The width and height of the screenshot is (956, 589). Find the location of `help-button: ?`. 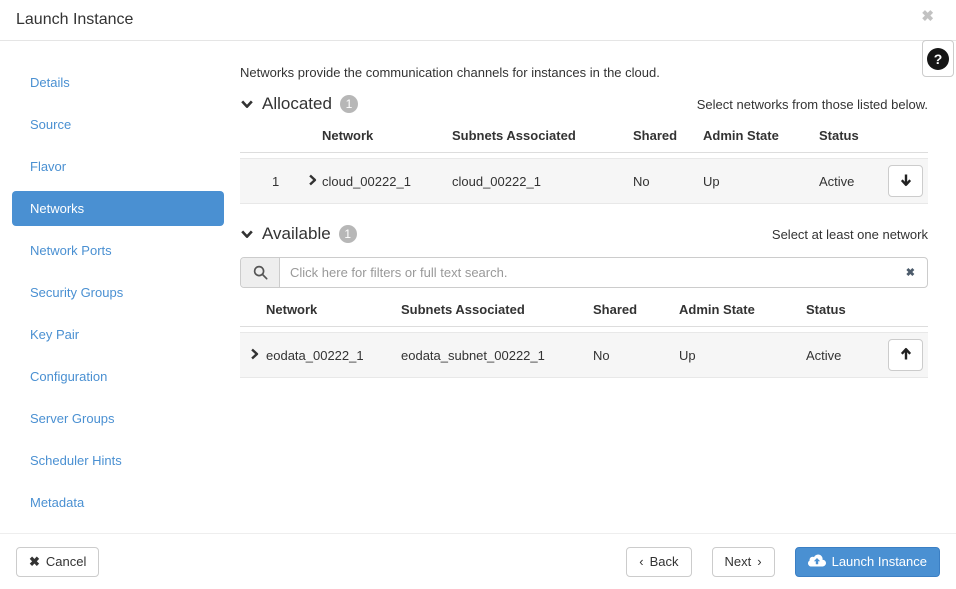

help-button: ? is located at coordinates (938, 58).